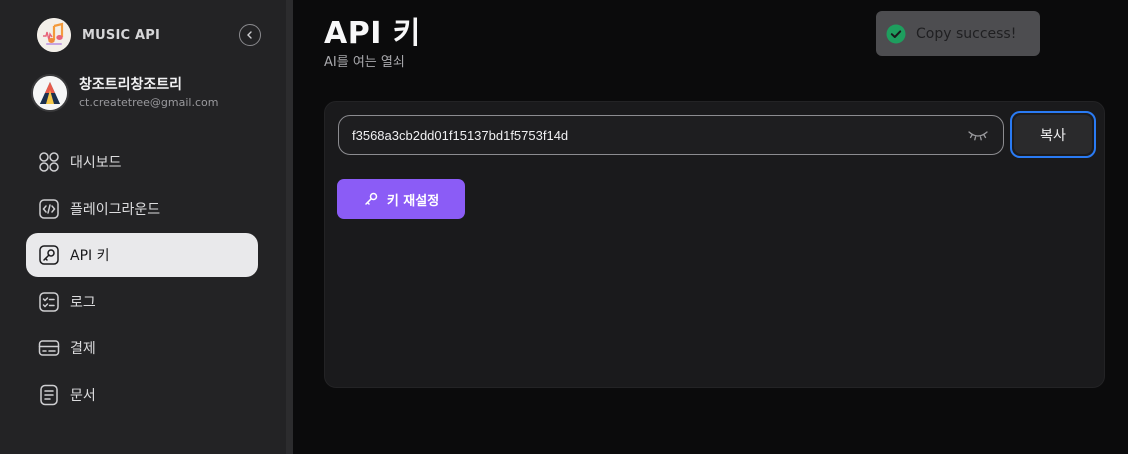  I want to click on card-icon, so click(49, 348).